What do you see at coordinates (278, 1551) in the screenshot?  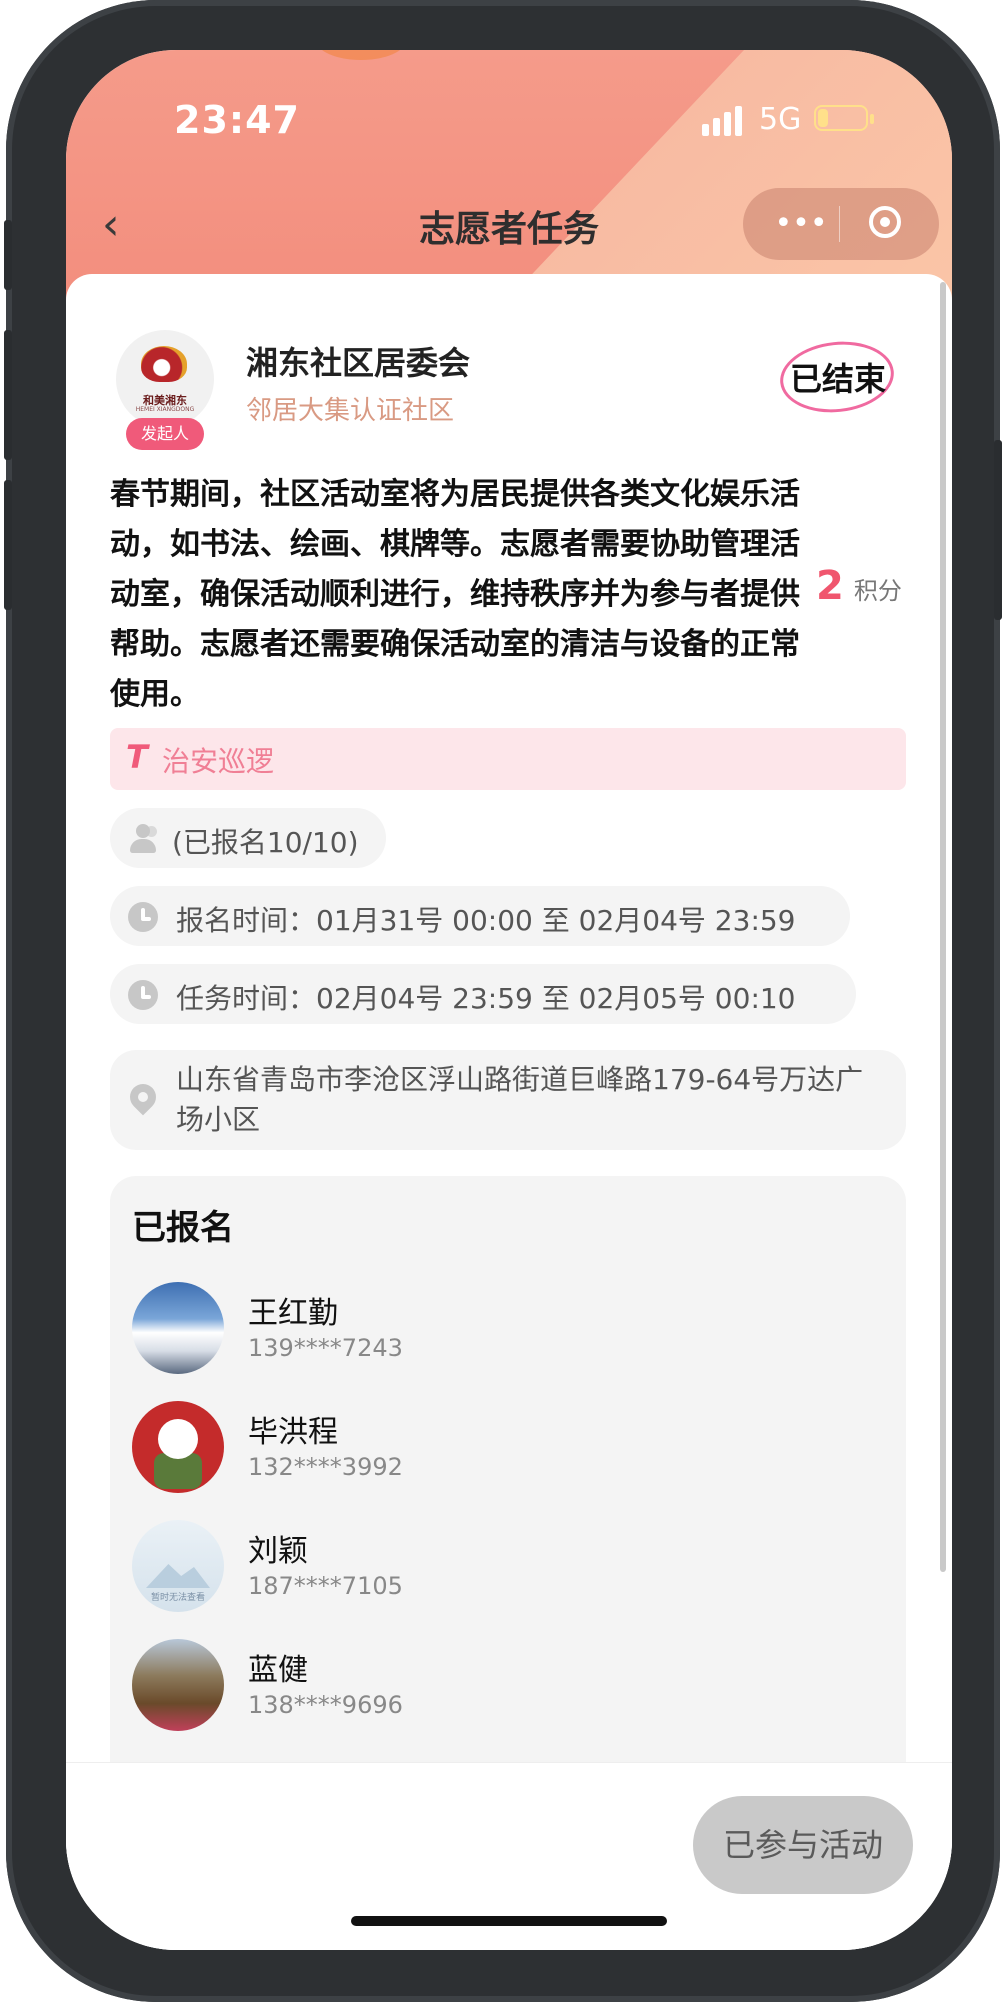 I see `person-name: 刘颖` at bounding box center [278, 1551].